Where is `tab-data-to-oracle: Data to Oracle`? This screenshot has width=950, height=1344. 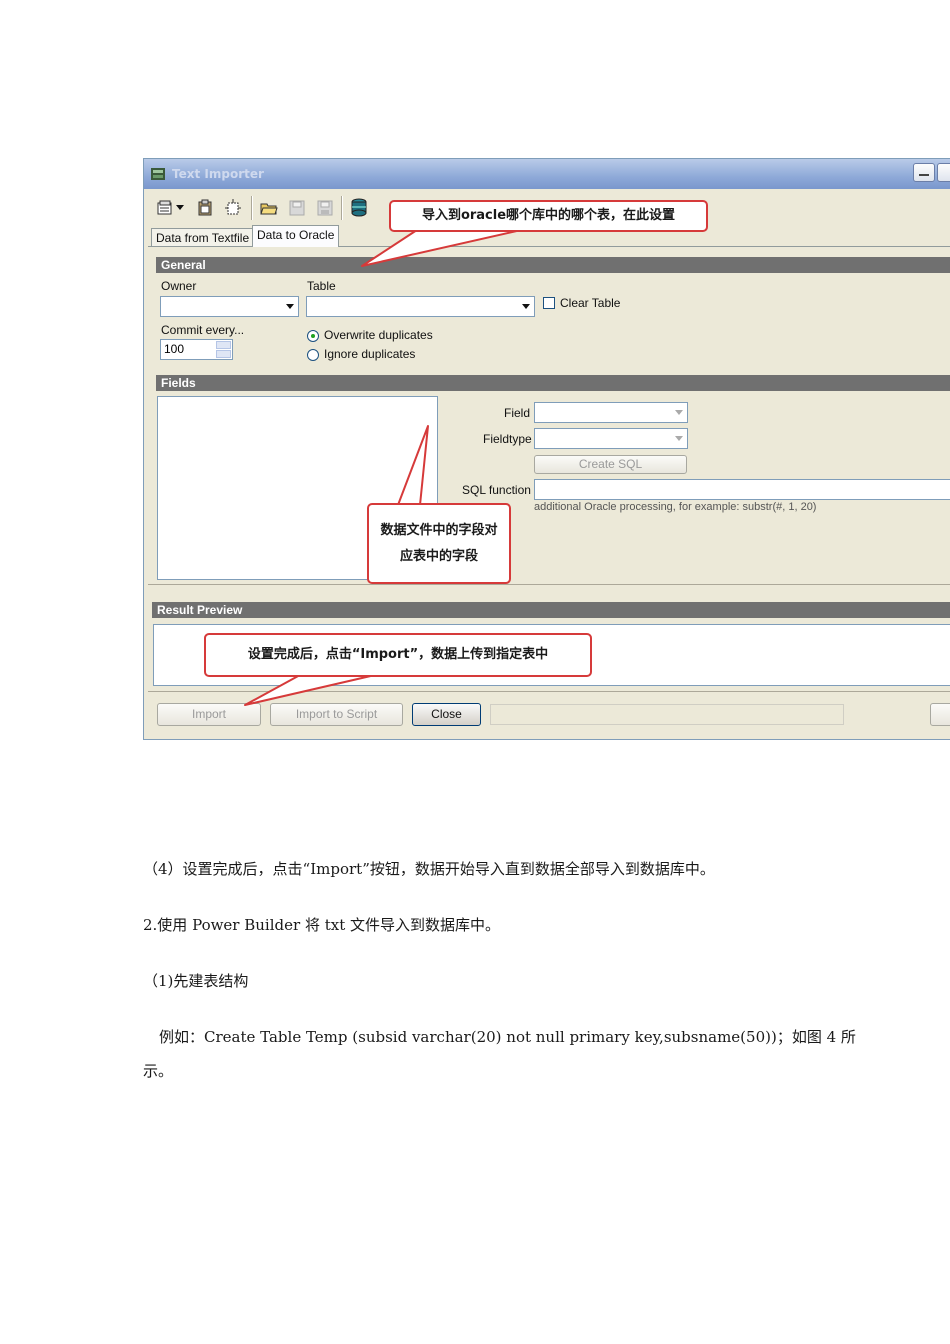
tab-data-to-oracle: Data to Oracle is located at coordinates (296, 236).